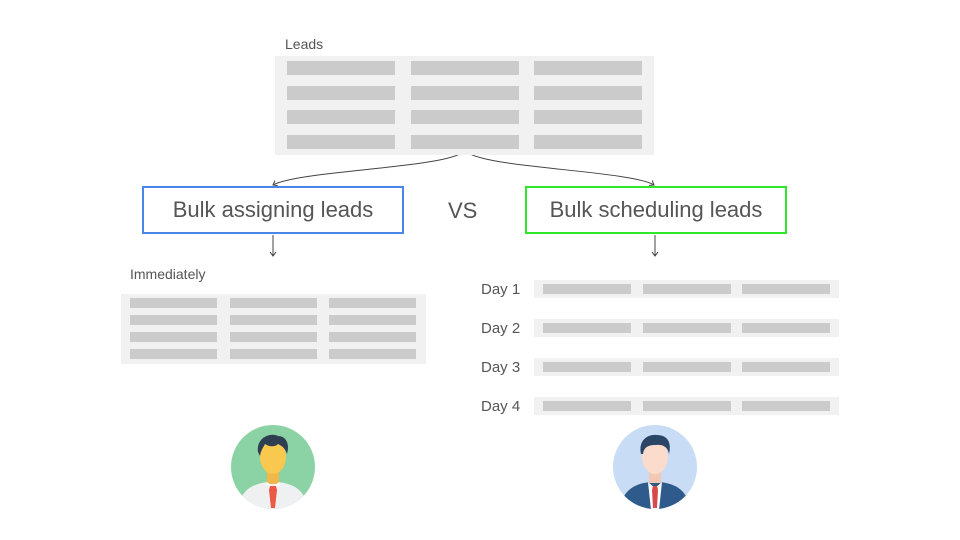 This screenshot has height=540, width=960. What do you see at coordinates (501, 367) in the screenshot?
I see `day-label: Day 3` at bounding box center [501, 367].